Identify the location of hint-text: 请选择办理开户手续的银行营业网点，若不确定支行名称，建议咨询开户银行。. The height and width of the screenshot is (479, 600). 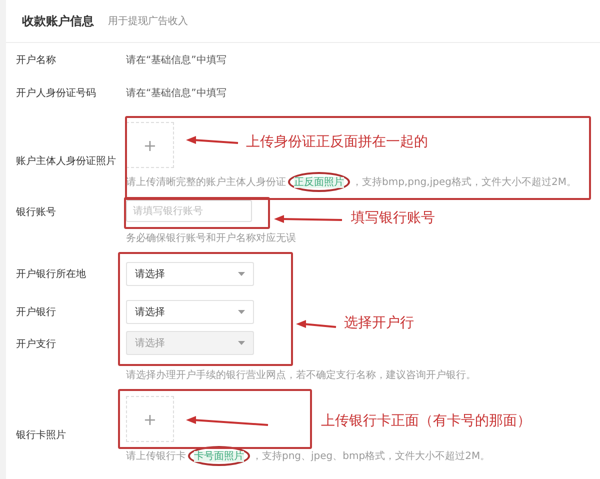
(301, 375).